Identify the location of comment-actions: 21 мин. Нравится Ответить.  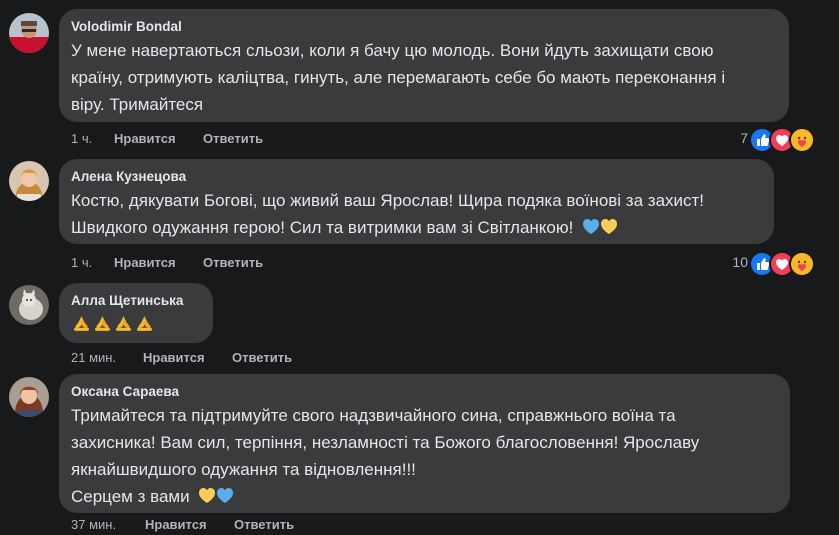
(221, 358).